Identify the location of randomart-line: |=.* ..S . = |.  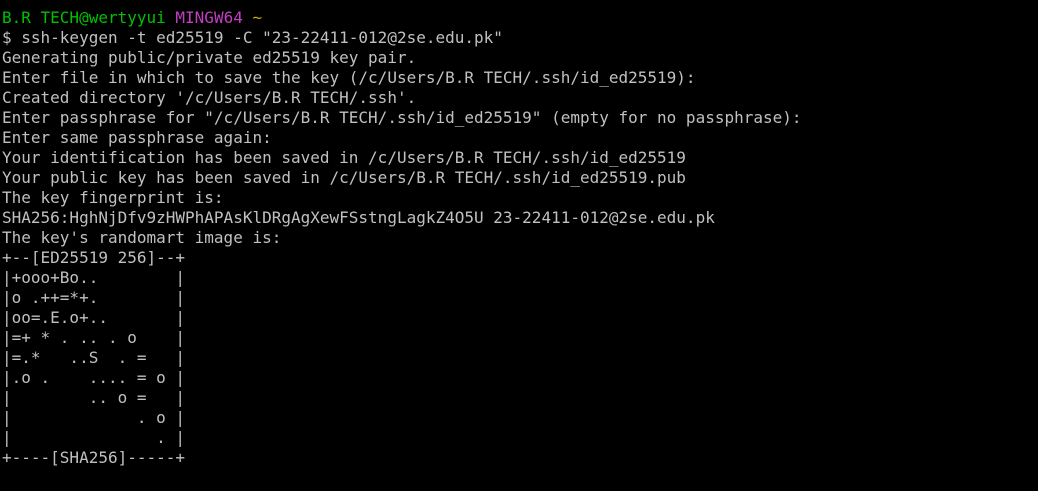
(94, 357).